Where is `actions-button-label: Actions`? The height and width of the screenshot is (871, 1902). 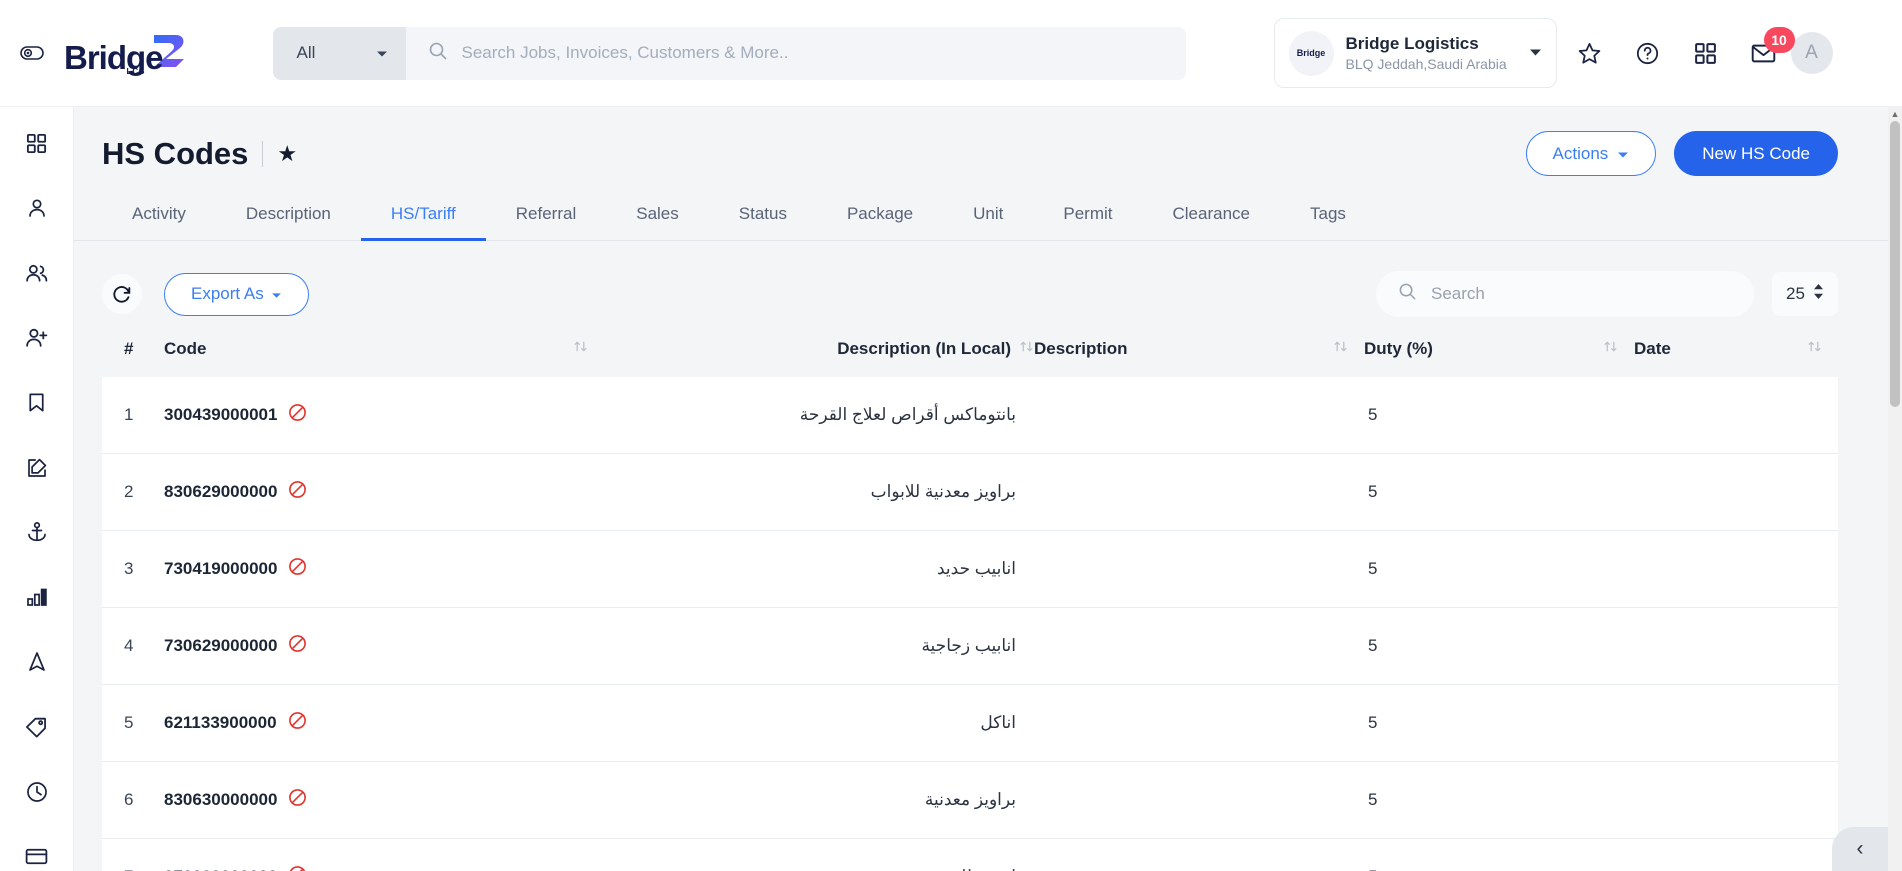
actions-button-label: Actions is located at coordinates (1580, 153).